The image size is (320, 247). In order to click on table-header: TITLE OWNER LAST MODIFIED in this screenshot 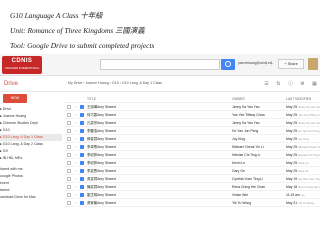, I will do `click(192, 99)`.